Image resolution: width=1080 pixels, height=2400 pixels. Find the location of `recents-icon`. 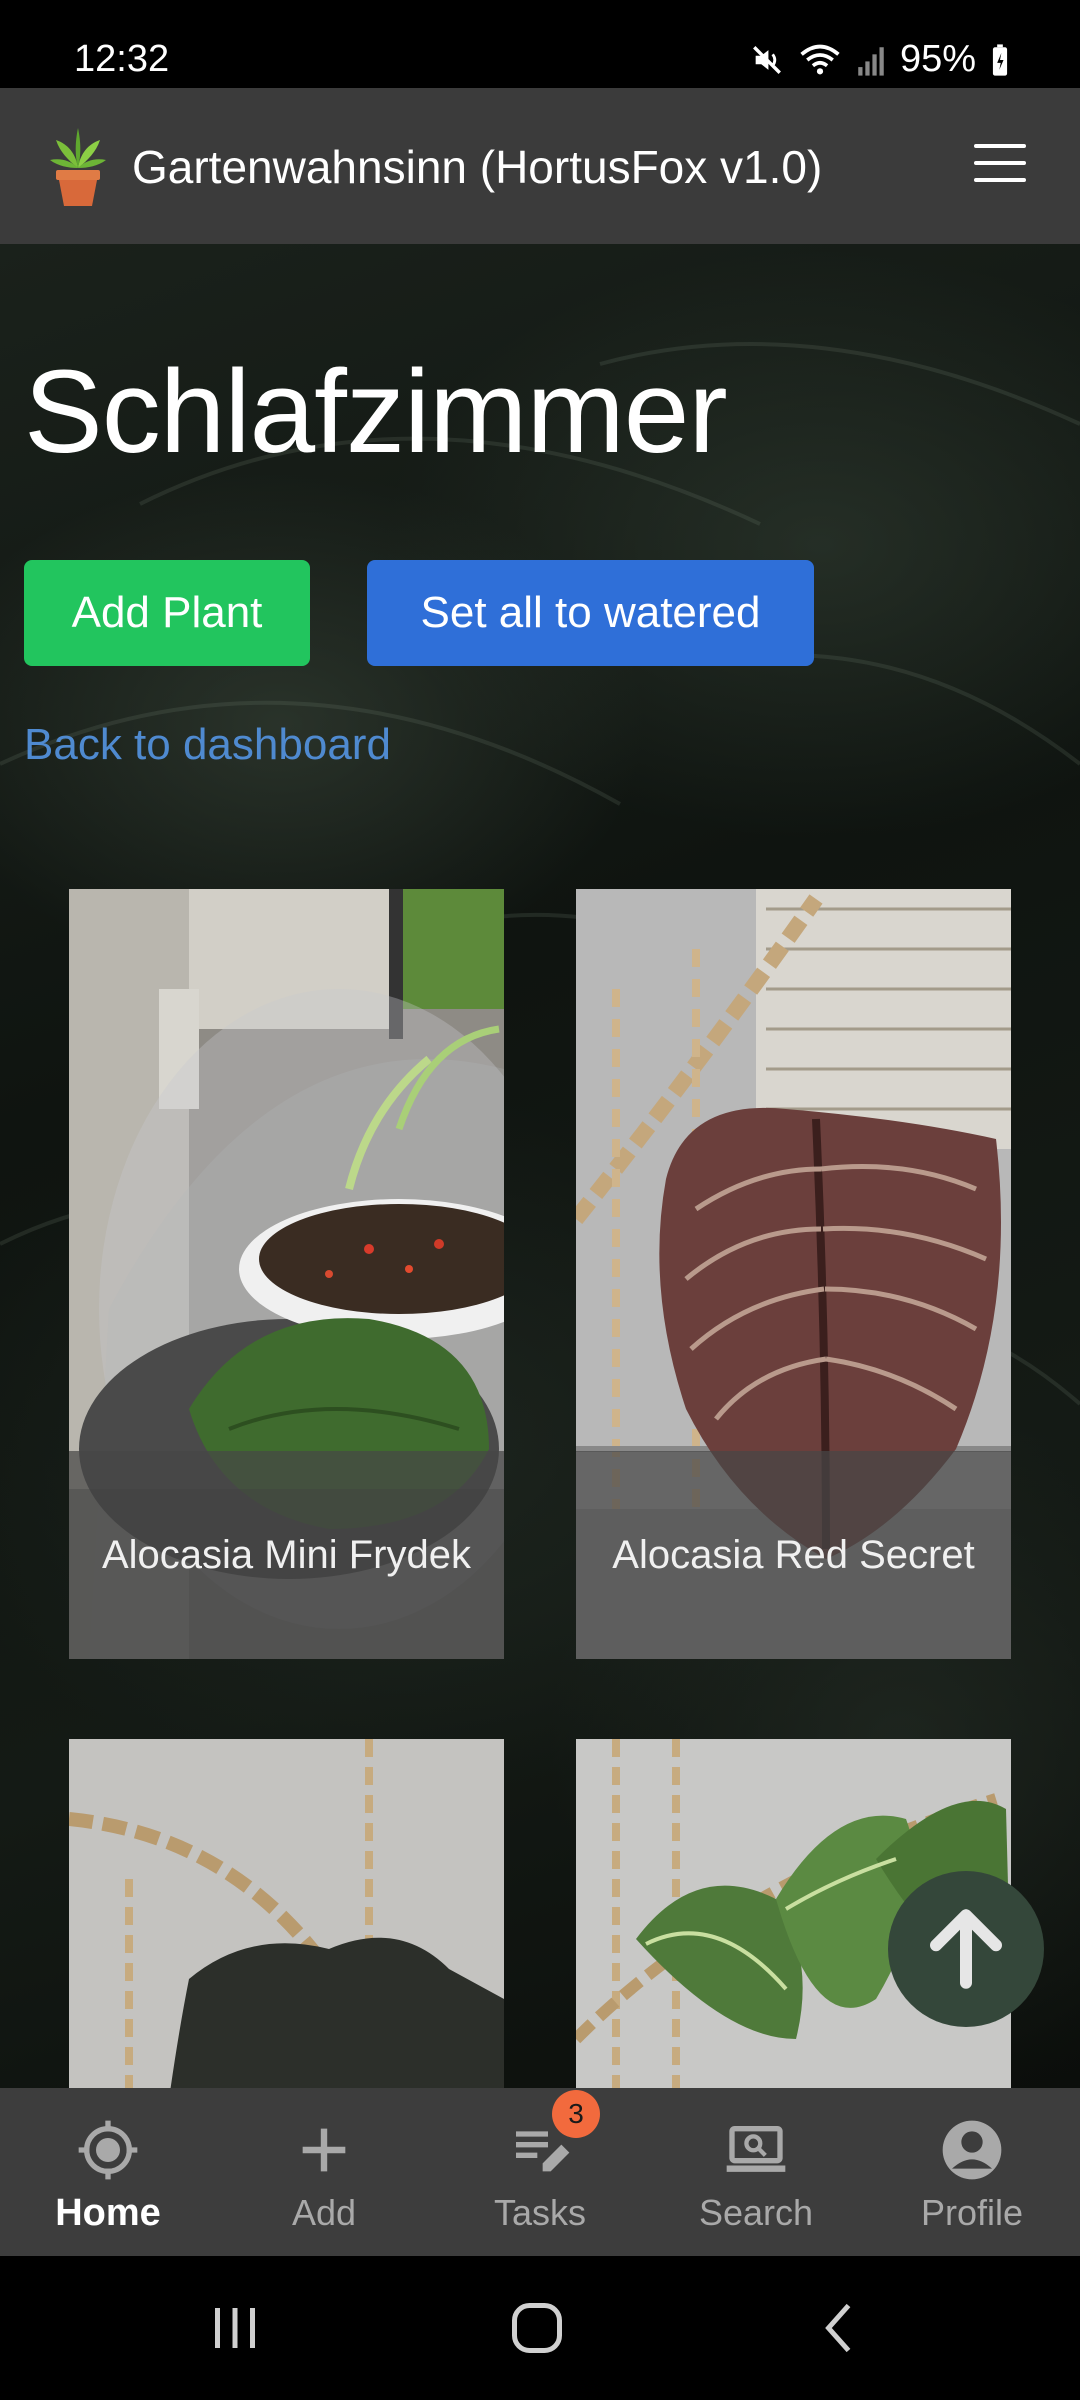

recents-icon is located at coordinates (235, 2328).